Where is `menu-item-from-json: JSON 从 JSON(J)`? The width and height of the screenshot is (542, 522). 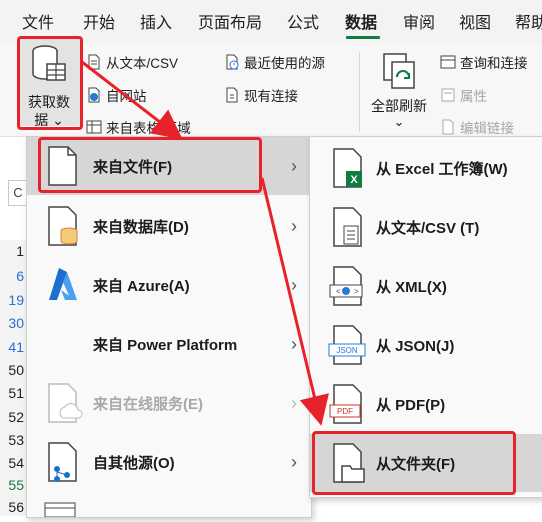 menu-item-from-json: JSON 从 JSON(J) is located at coordinates (426, 345).